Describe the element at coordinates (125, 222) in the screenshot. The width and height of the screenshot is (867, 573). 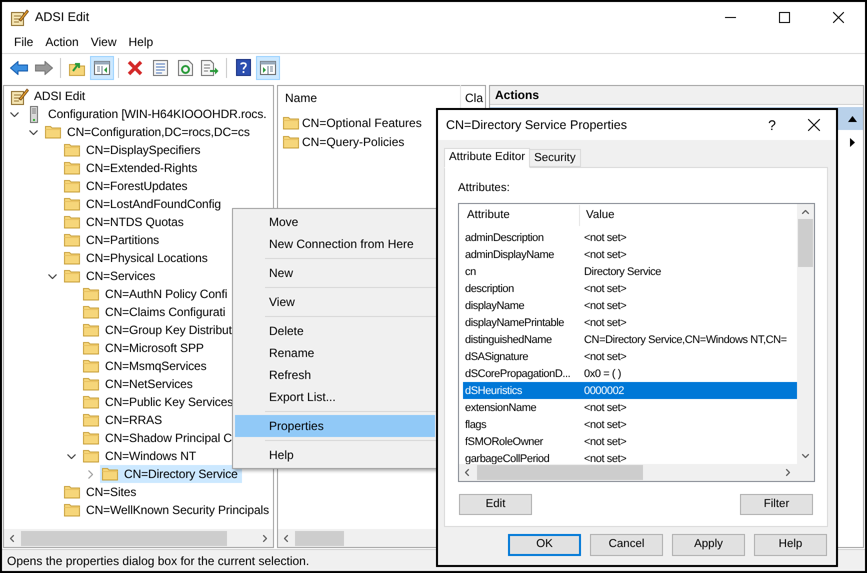
I see `tree-item: CN=NTDS Quotas` at that location.